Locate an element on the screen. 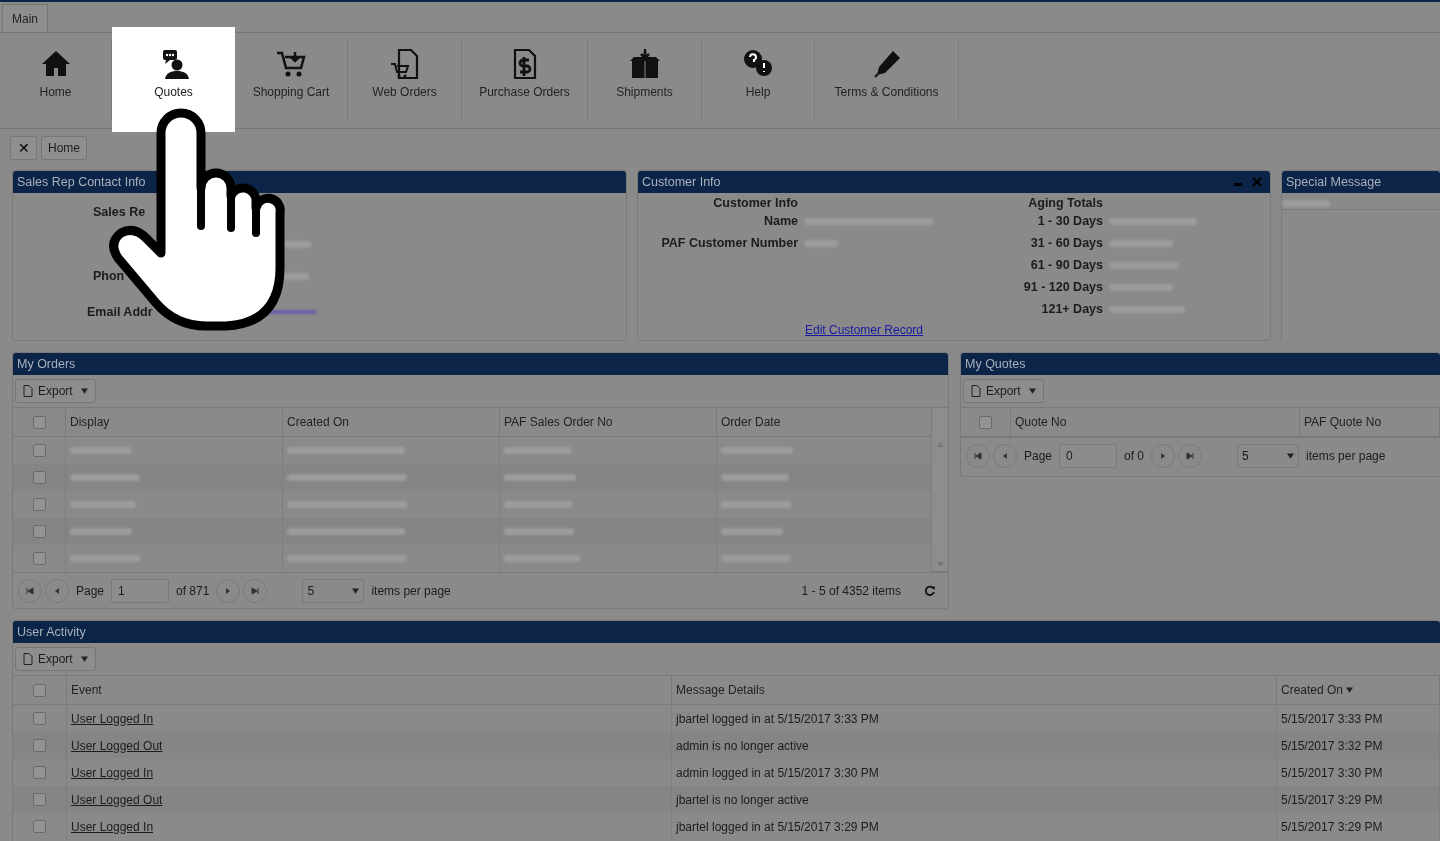  section-heading: Aging Totals is located at coordinates (1065, 203).